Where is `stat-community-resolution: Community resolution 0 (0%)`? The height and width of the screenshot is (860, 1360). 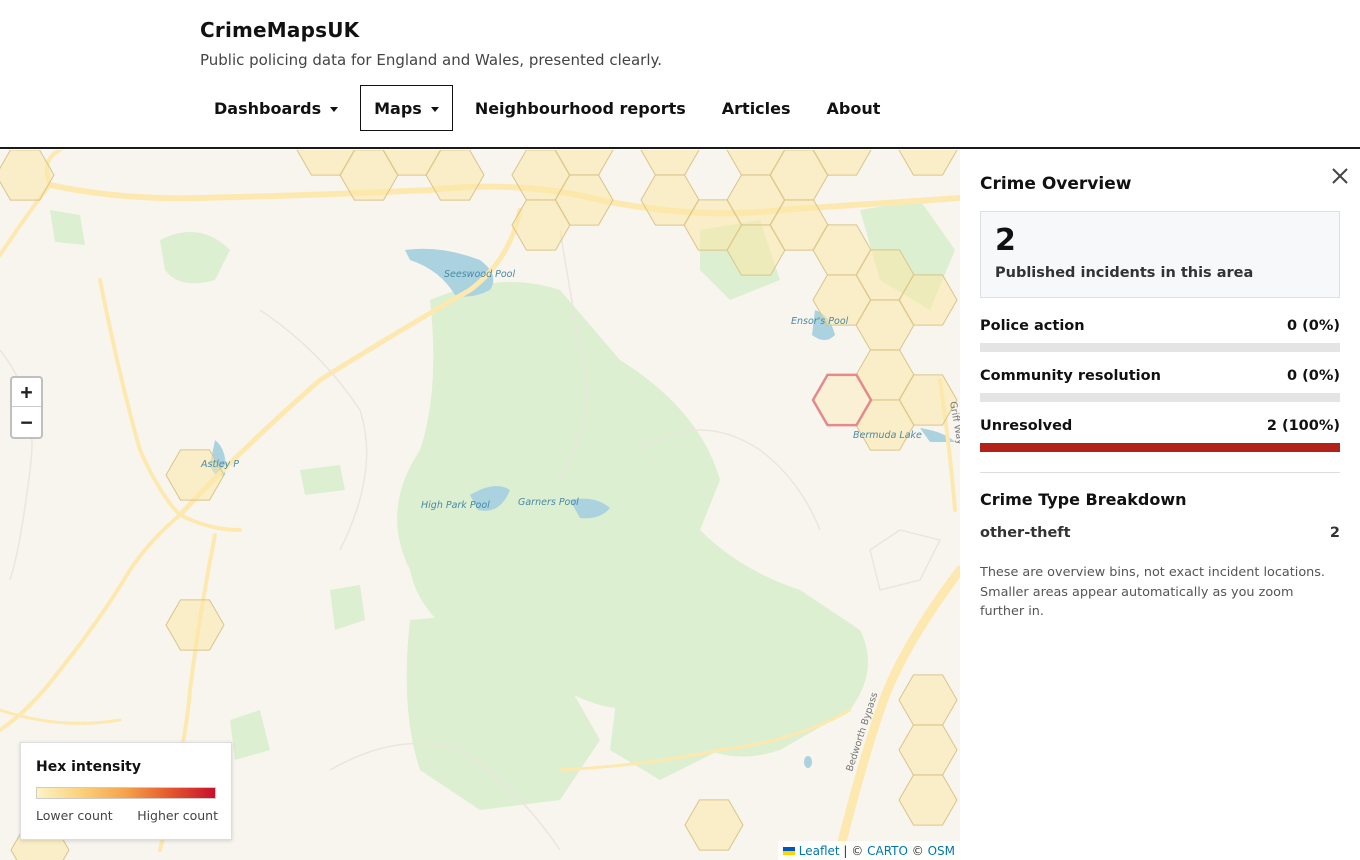 stat-community-resolution: Community resolution 0 (0%) is located at coordinates (1160, 385).